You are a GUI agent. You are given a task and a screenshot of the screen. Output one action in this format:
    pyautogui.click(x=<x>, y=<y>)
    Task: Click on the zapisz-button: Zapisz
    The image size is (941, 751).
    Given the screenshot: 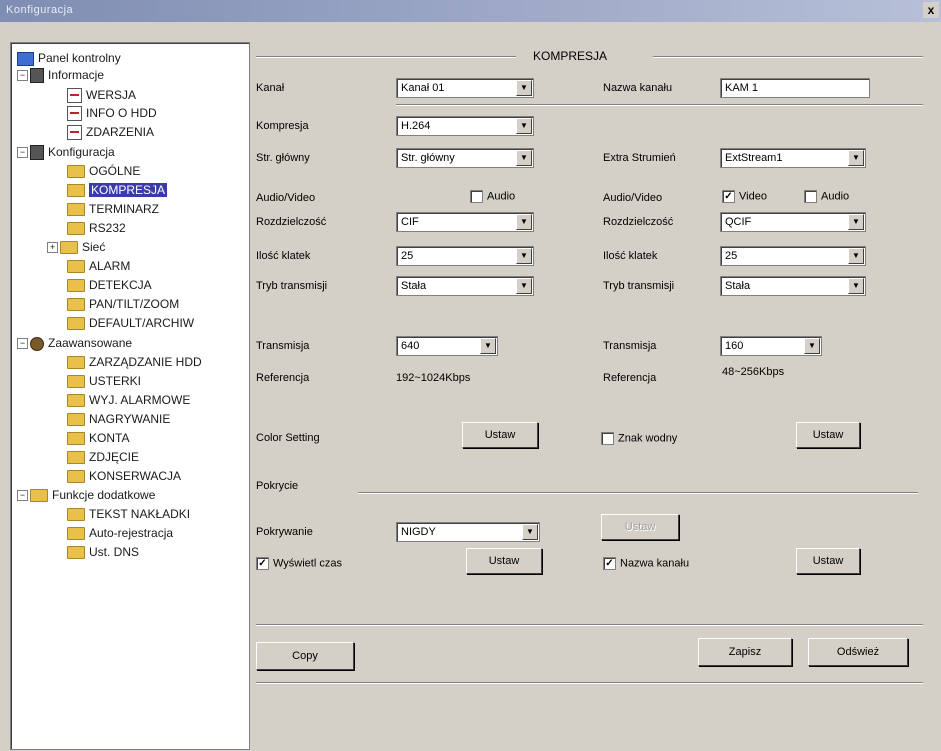 What is the action you would take?
    pyautogui.click(x=745, y=652)
    